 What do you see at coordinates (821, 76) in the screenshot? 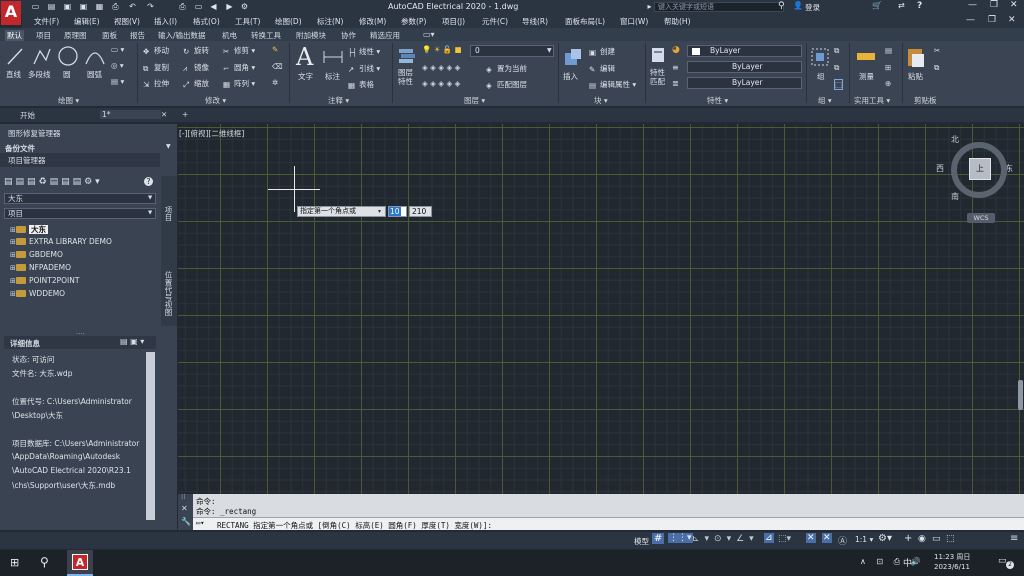
I see `group-button: 组` at bounding box center [821, 76].